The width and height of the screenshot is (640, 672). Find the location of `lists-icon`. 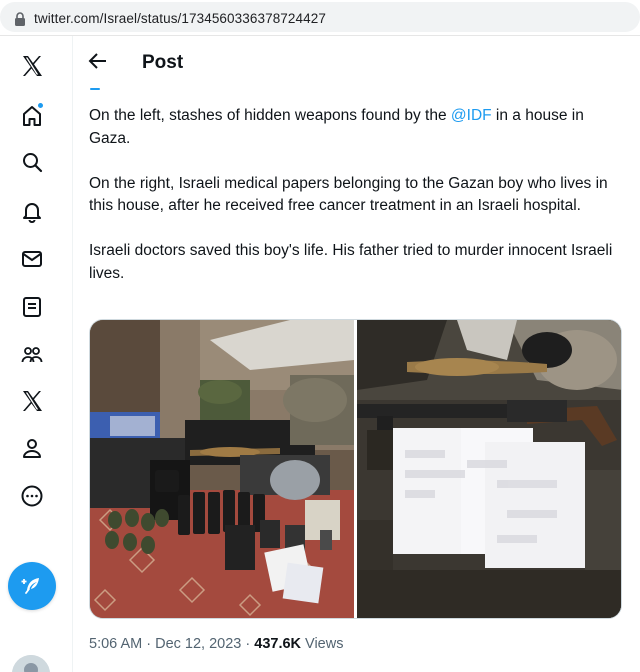

lists-icon is located at coordinates (32, 307).